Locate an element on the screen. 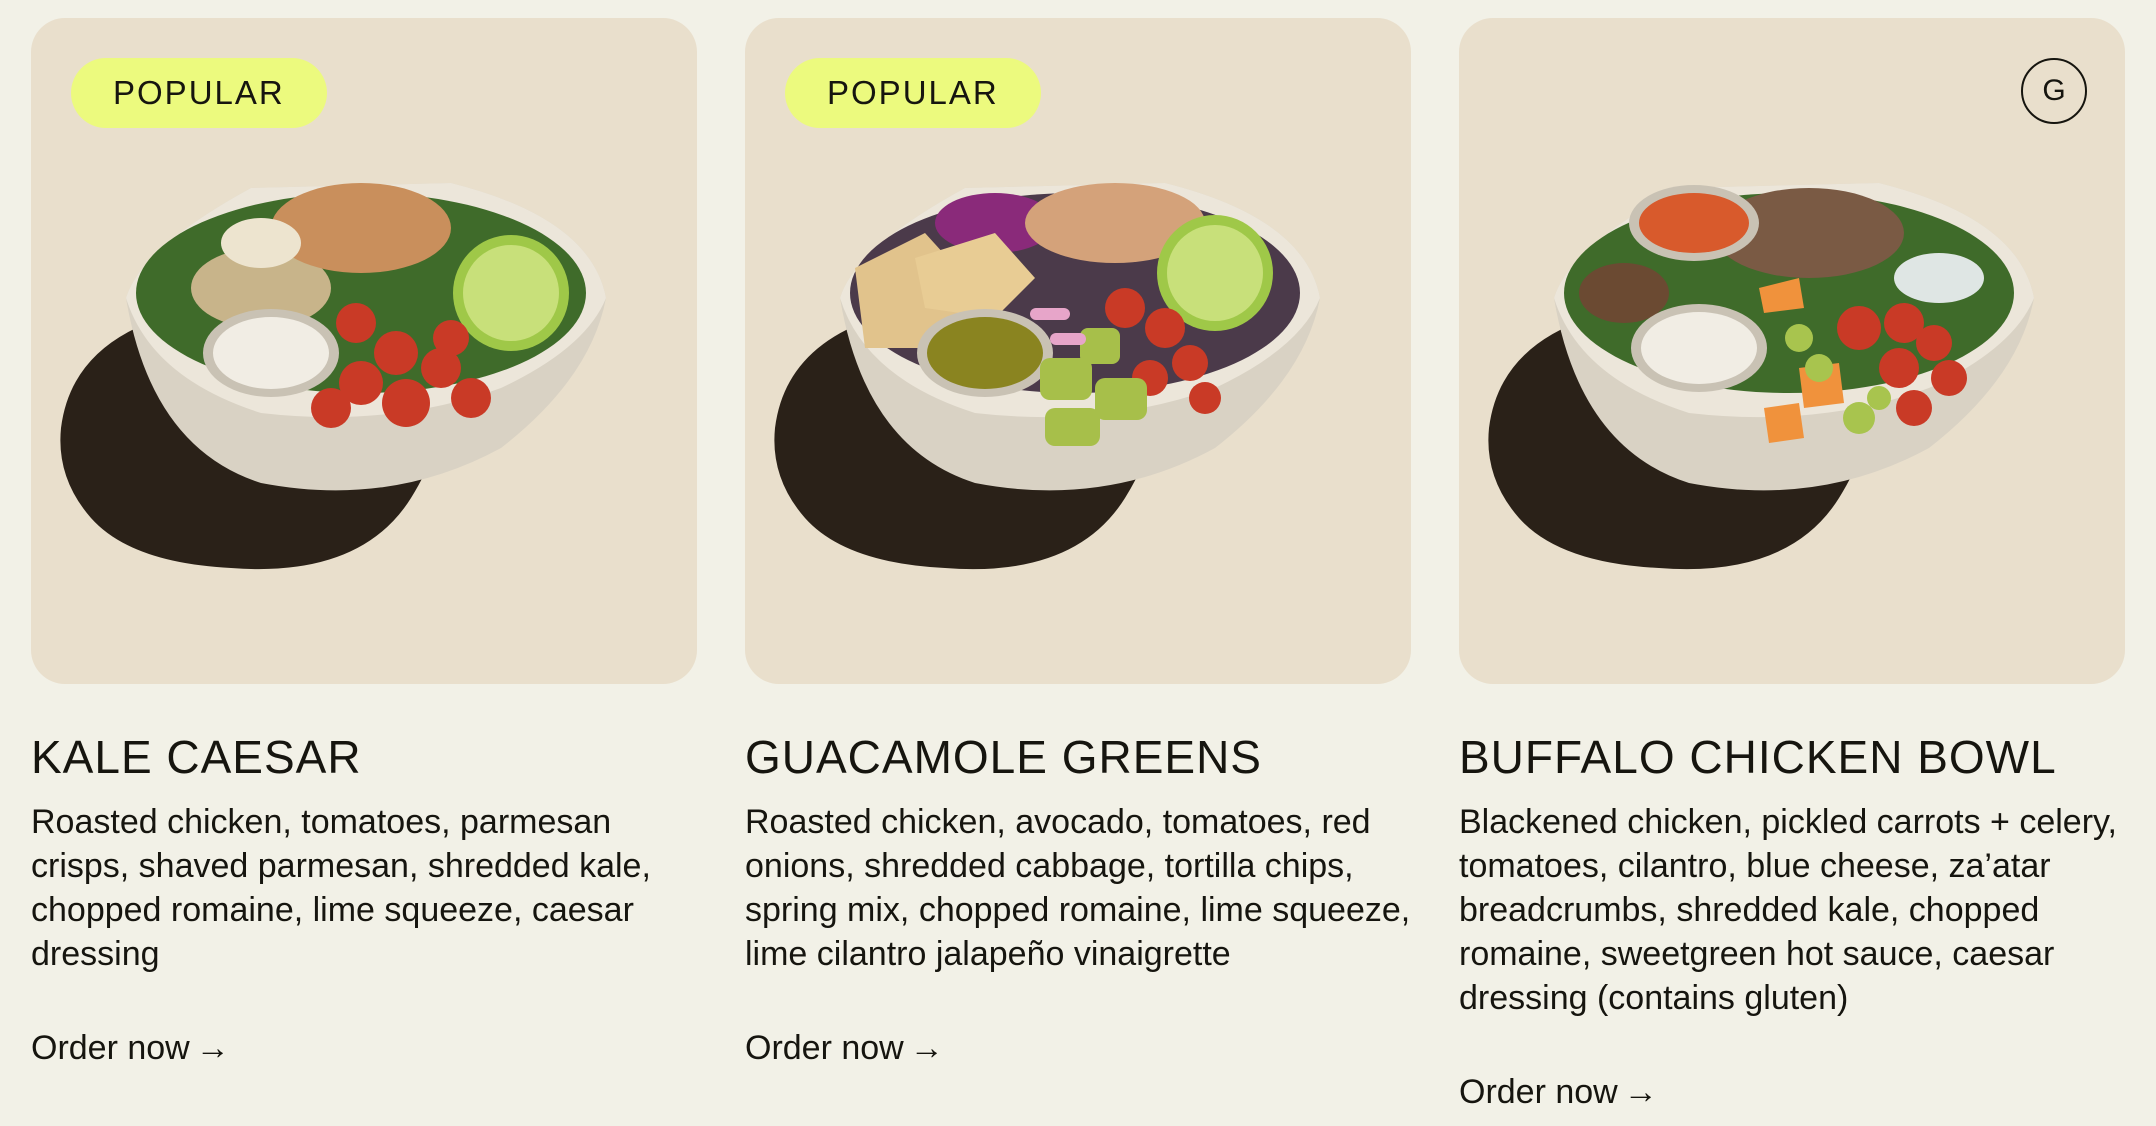 The image size is (2156, 1126). buffalo-chicken-bowl-image is located at coordinates (1761, 376).